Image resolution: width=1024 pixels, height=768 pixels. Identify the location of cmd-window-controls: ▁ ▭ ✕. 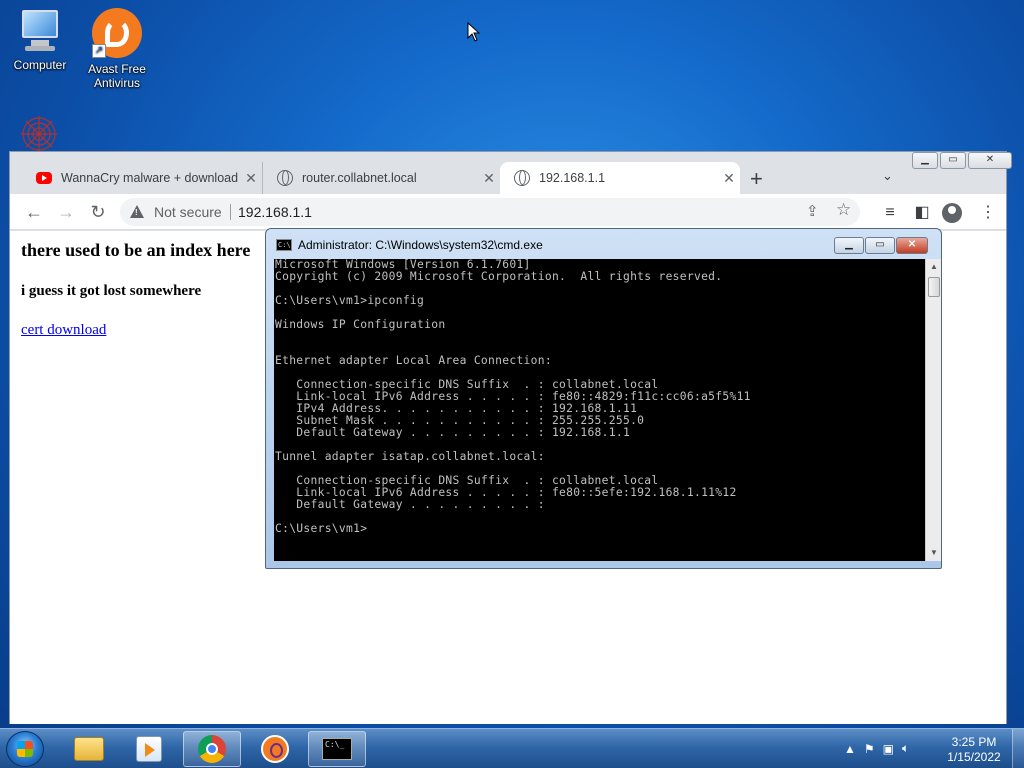
(881, 245).